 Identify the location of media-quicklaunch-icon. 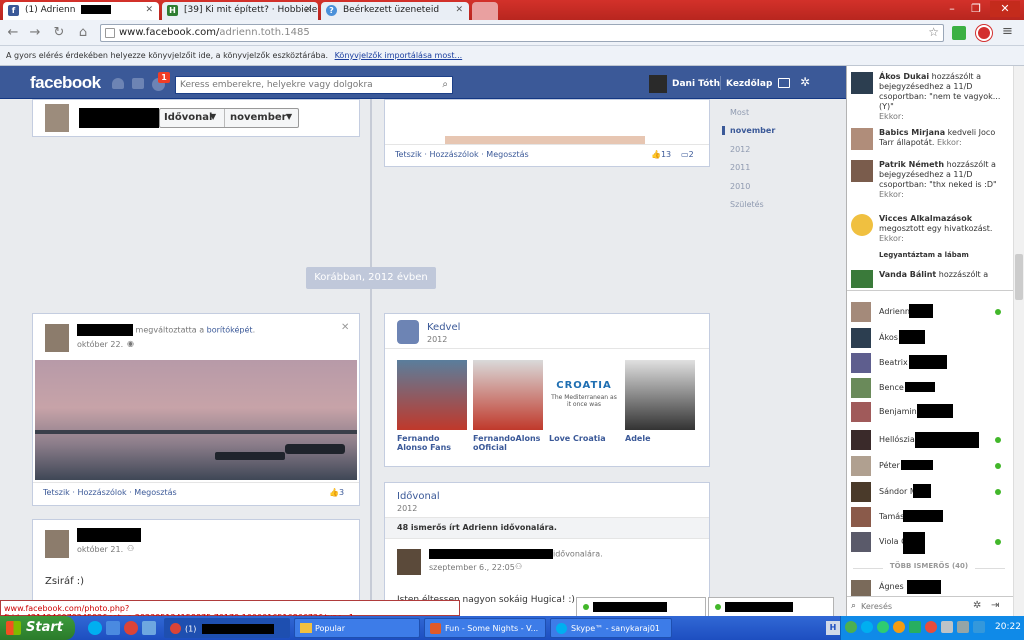
(149, 628).